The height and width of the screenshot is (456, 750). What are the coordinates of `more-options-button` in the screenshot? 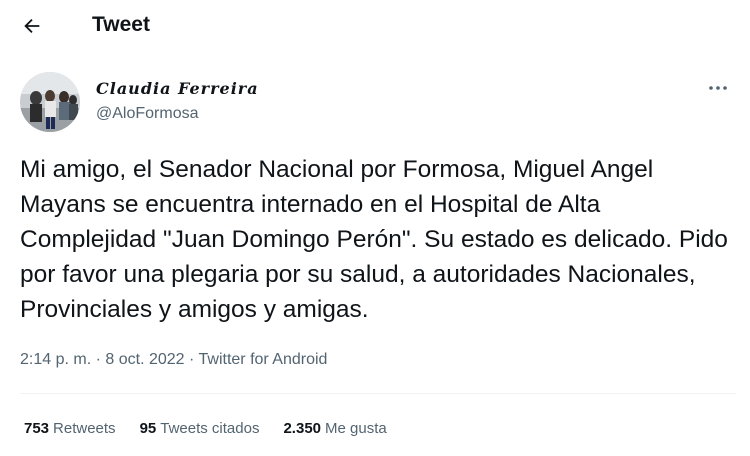 It's located at (718, 88).